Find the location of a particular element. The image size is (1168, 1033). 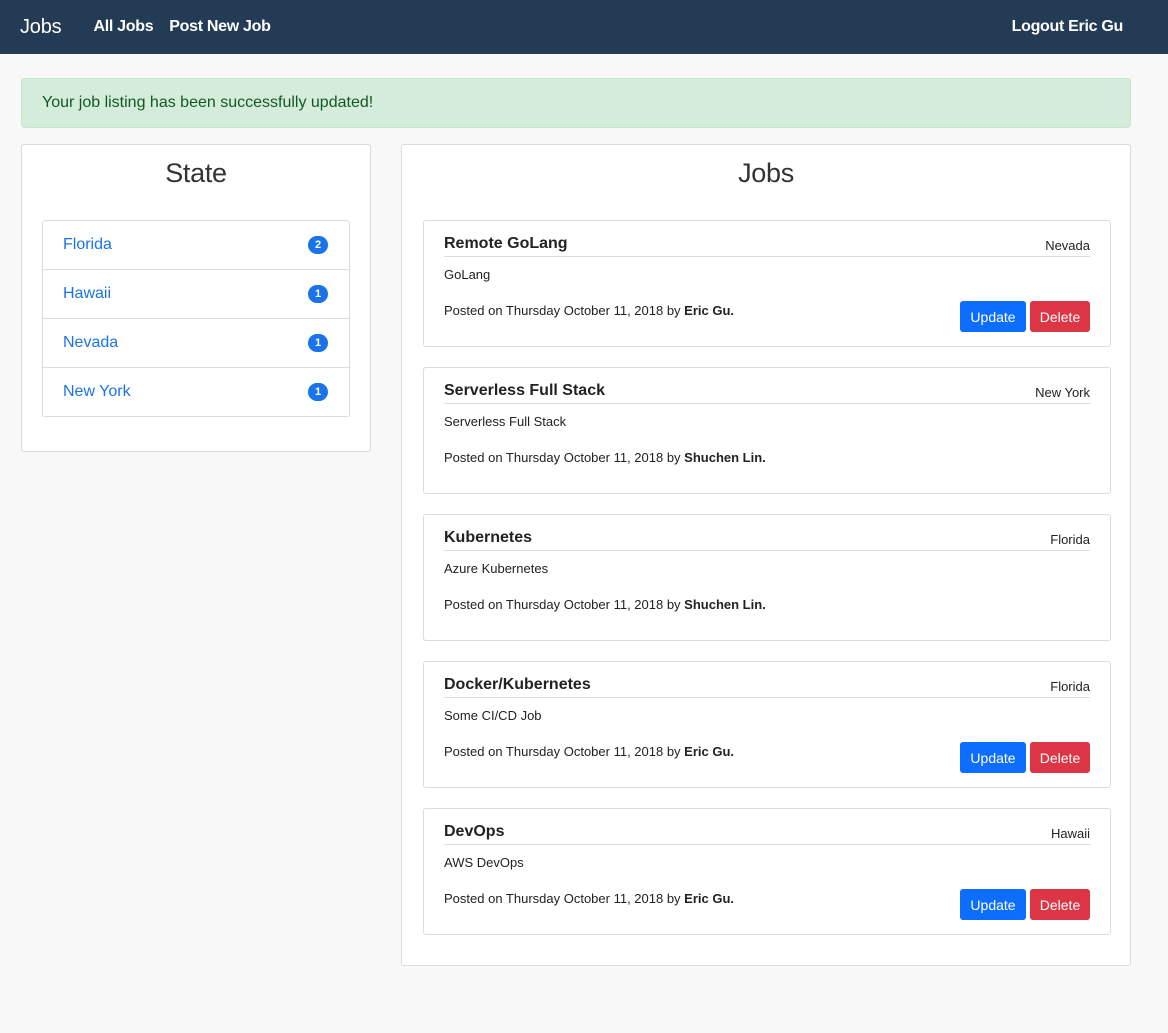

job-location: New York is located at coordinates (1062, 392).